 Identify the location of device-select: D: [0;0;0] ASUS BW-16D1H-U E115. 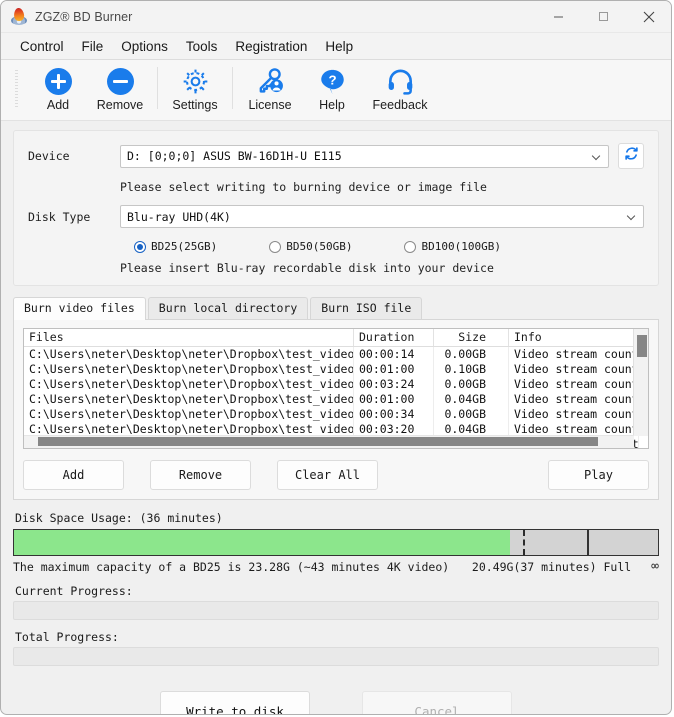
(364, 156).